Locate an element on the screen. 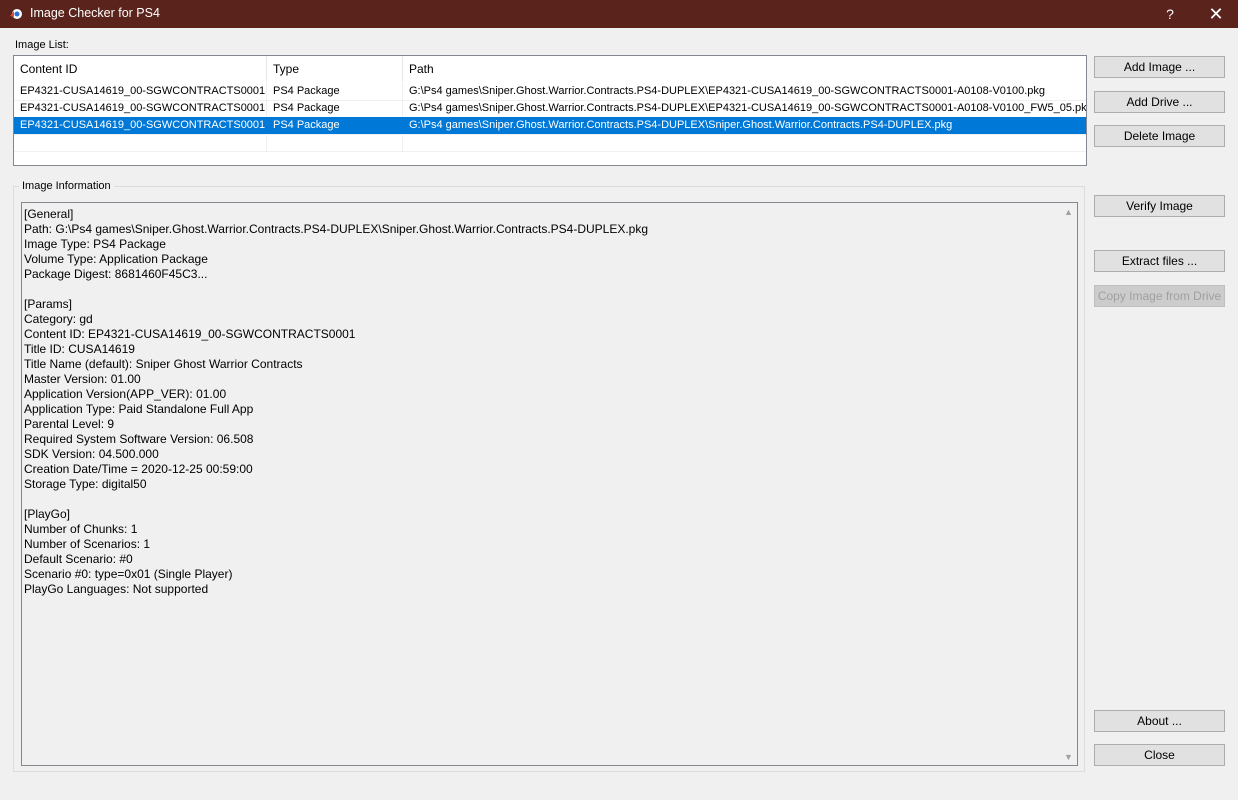  info-line: Image Type: PS4 Package is located at coordinates (95, 244).